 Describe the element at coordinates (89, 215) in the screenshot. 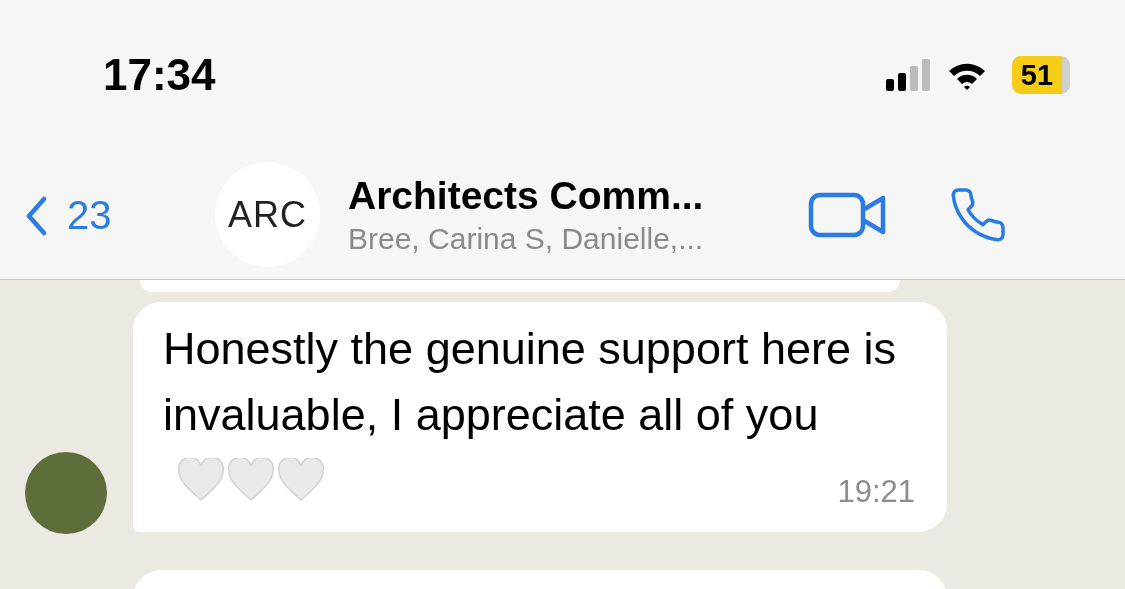

I see `unread-count: 23` at that location.